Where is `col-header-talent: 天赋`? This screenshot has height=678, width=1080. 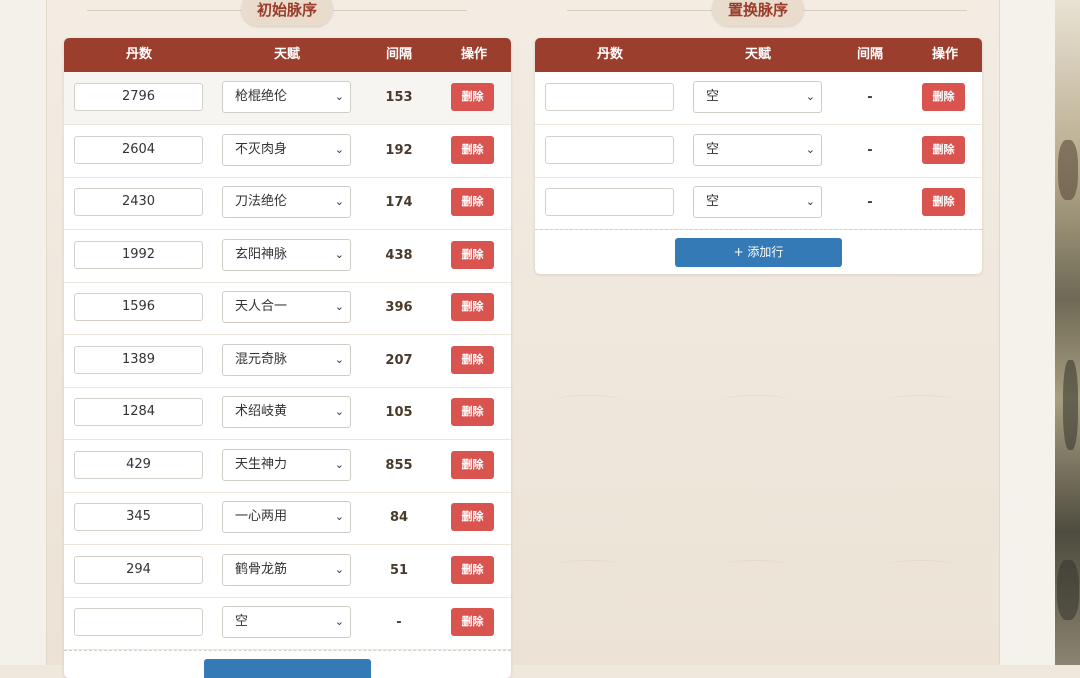 col-header-talent: 天赋 is located at coordinates (757, 54).